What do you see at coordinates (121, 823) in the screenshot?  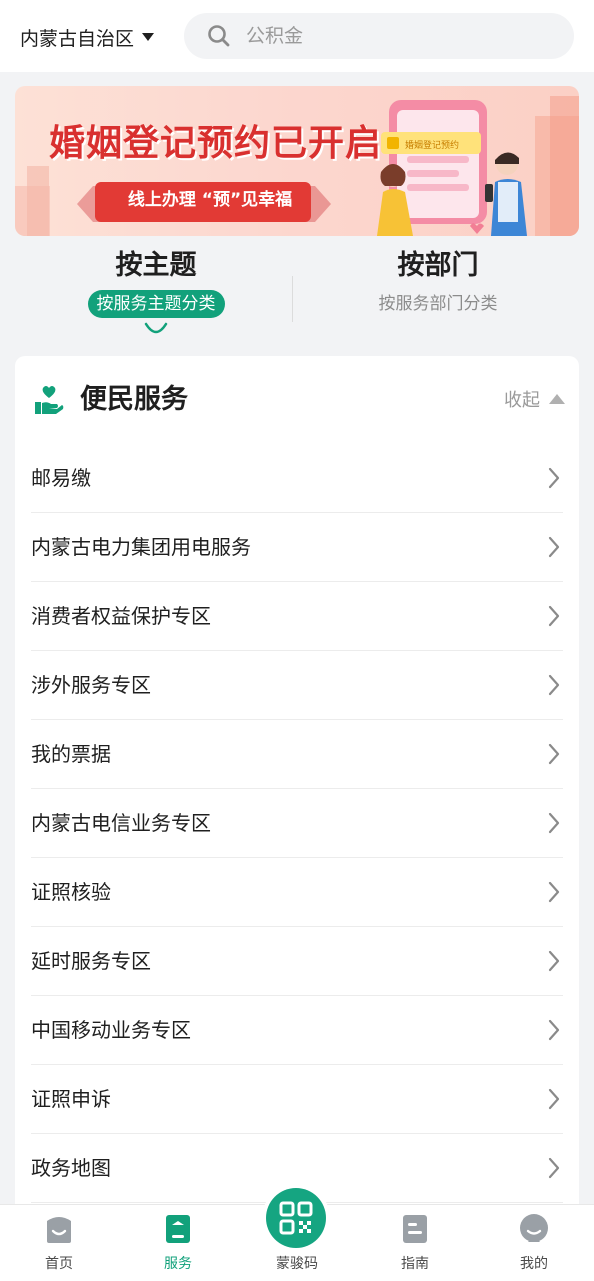 I see `list-item-label: 内蒙古电信业务专区` at bounding box center [121, 823].